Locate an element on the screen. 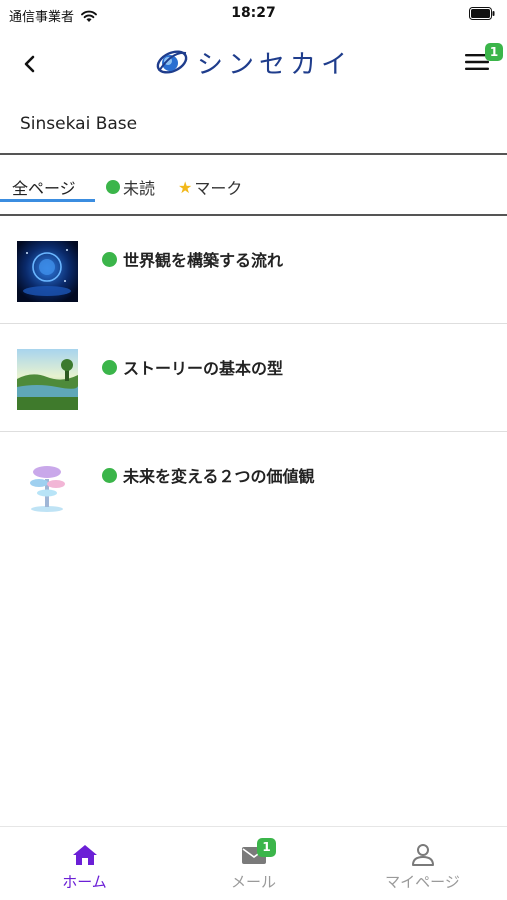 Image resolution: width=507 pixels, height=900 pixels. tab-all-pages: 全ページ is located at coordinates (44, 187).